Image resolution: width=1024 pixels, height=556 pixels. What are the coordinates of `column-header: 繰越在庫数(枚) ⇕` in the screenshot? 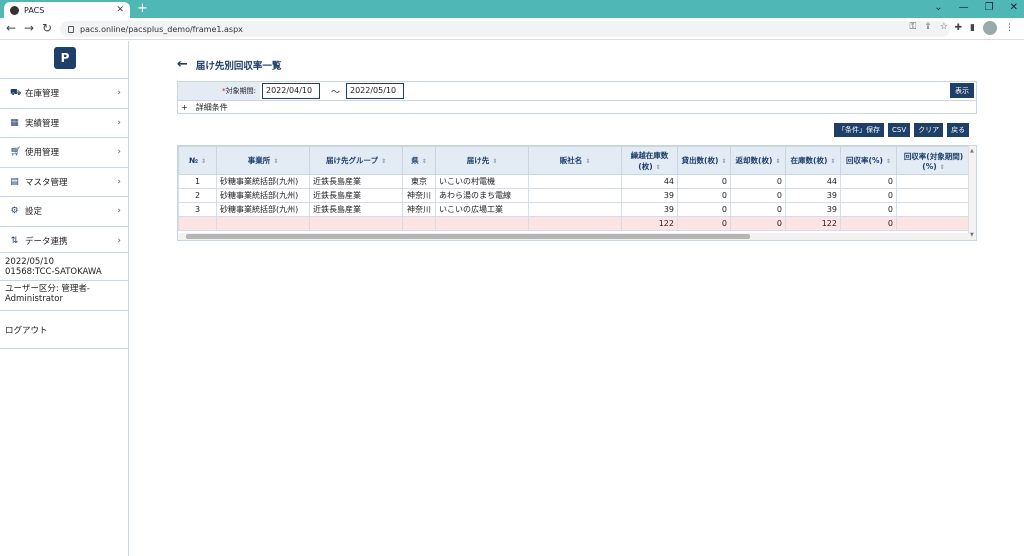 It's located at (649, 160).